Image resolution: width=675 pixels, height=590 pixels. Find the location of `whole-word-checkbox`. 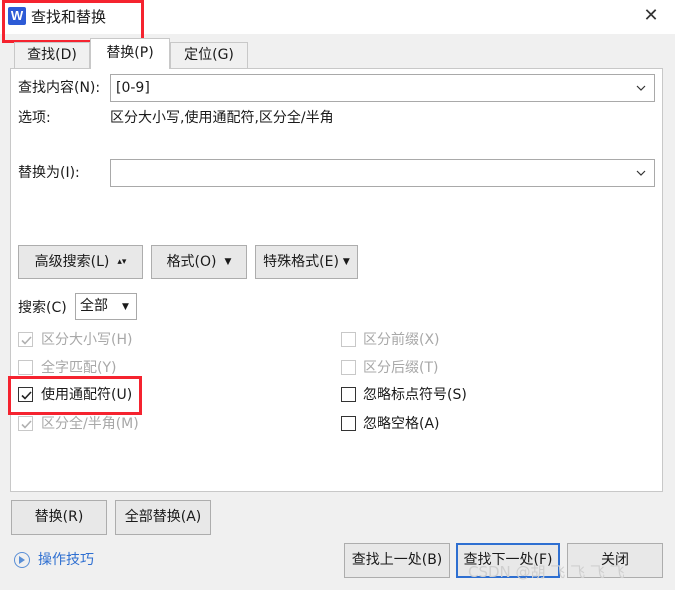

whole-word-checkbox is located at coordinates (25, 367).